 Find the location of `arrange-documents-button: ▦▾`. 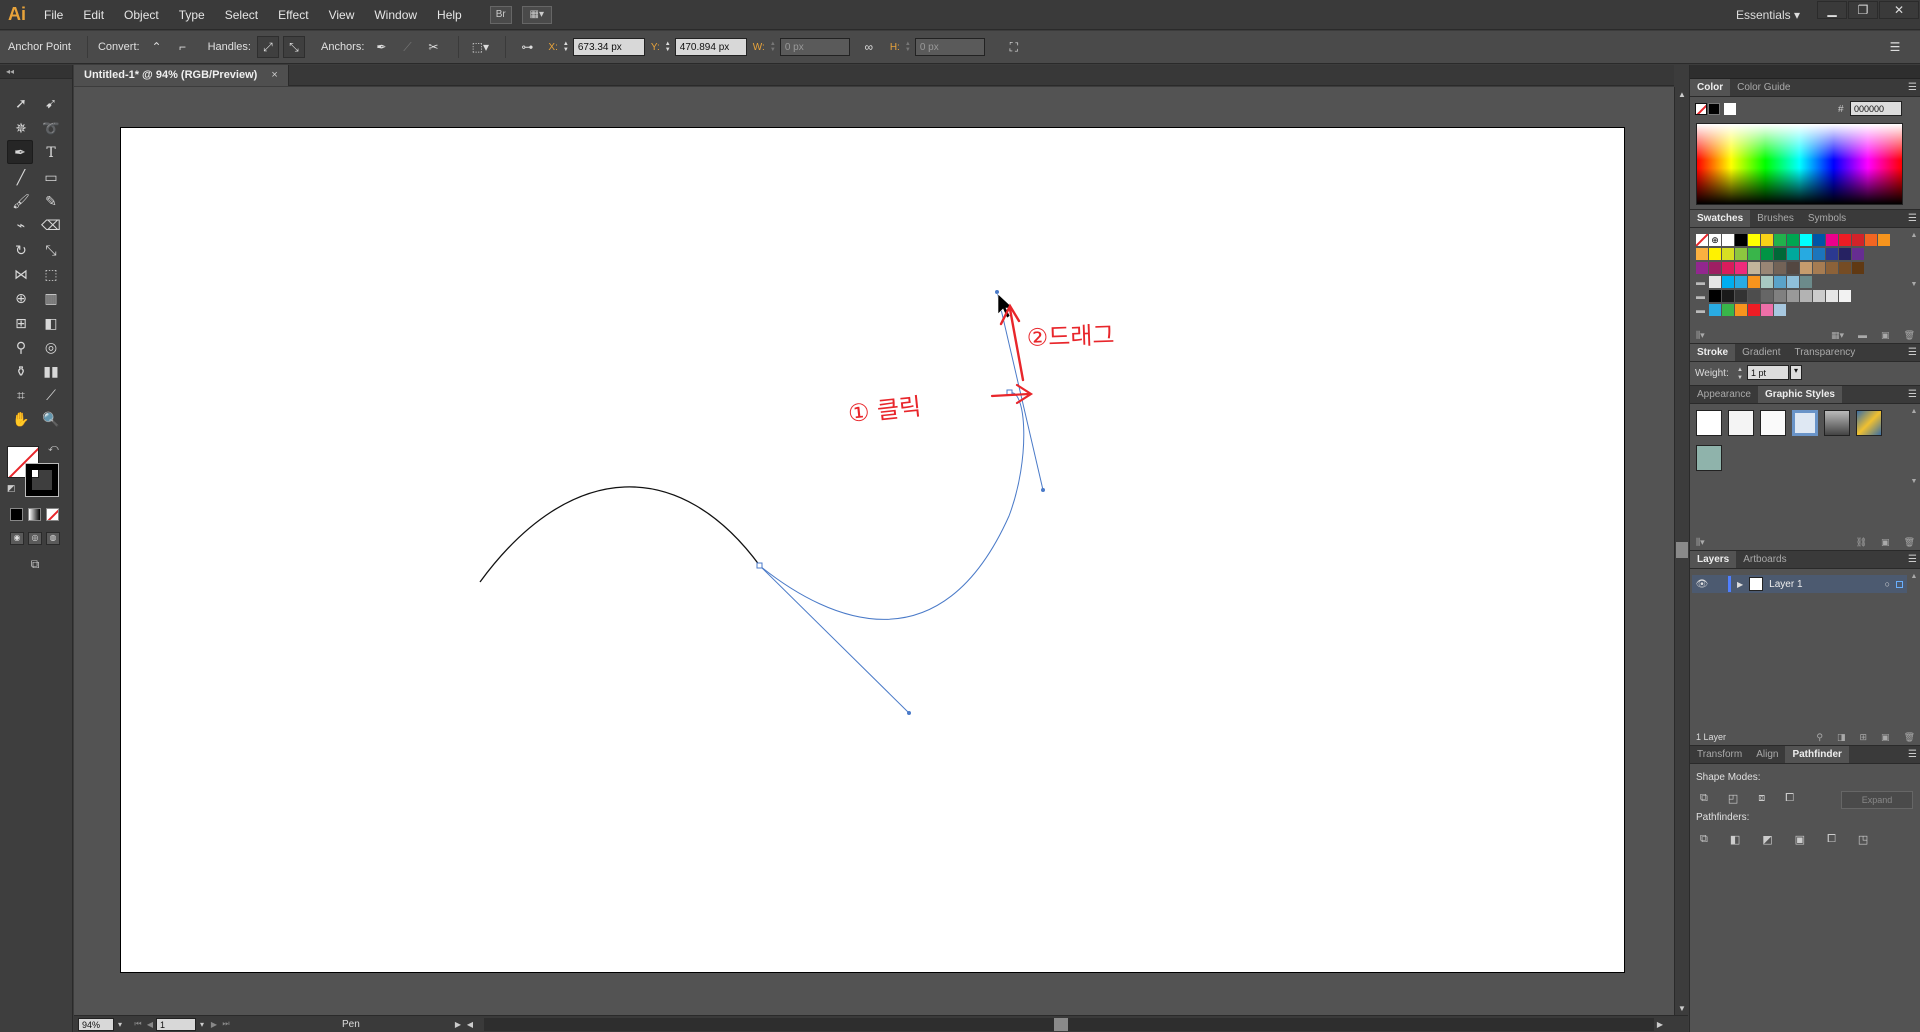

arrange-documents-button: ▦▾ is located at coordinates (536, 14).